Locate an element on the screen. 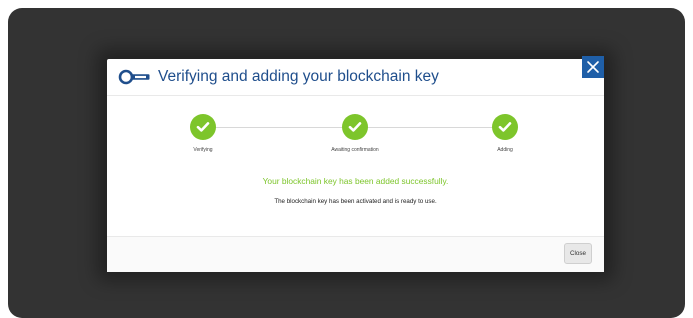 The height and width of the screenshot is (318, 693). close-button: Close is located at coordinates (578, 253).